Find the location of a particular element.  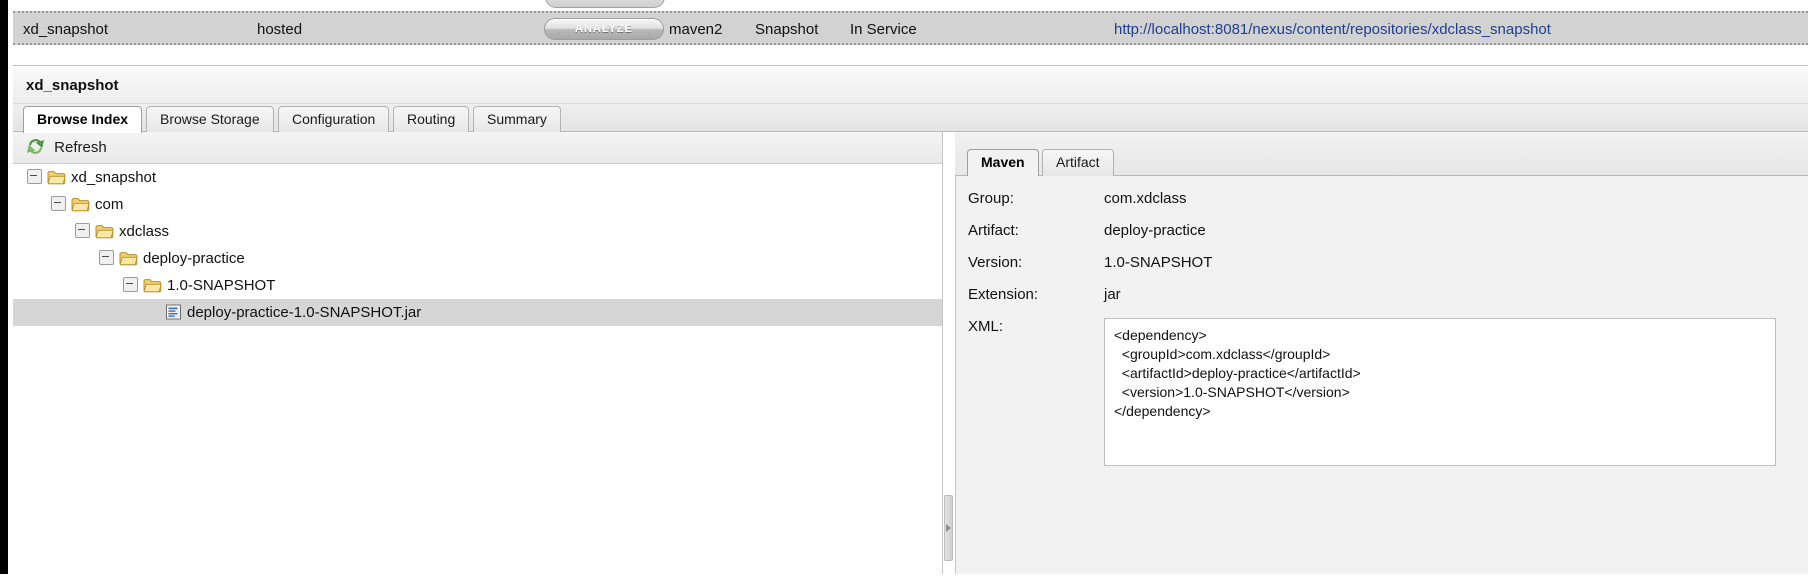

field-label: Version: is located at coordinates (995, 262).